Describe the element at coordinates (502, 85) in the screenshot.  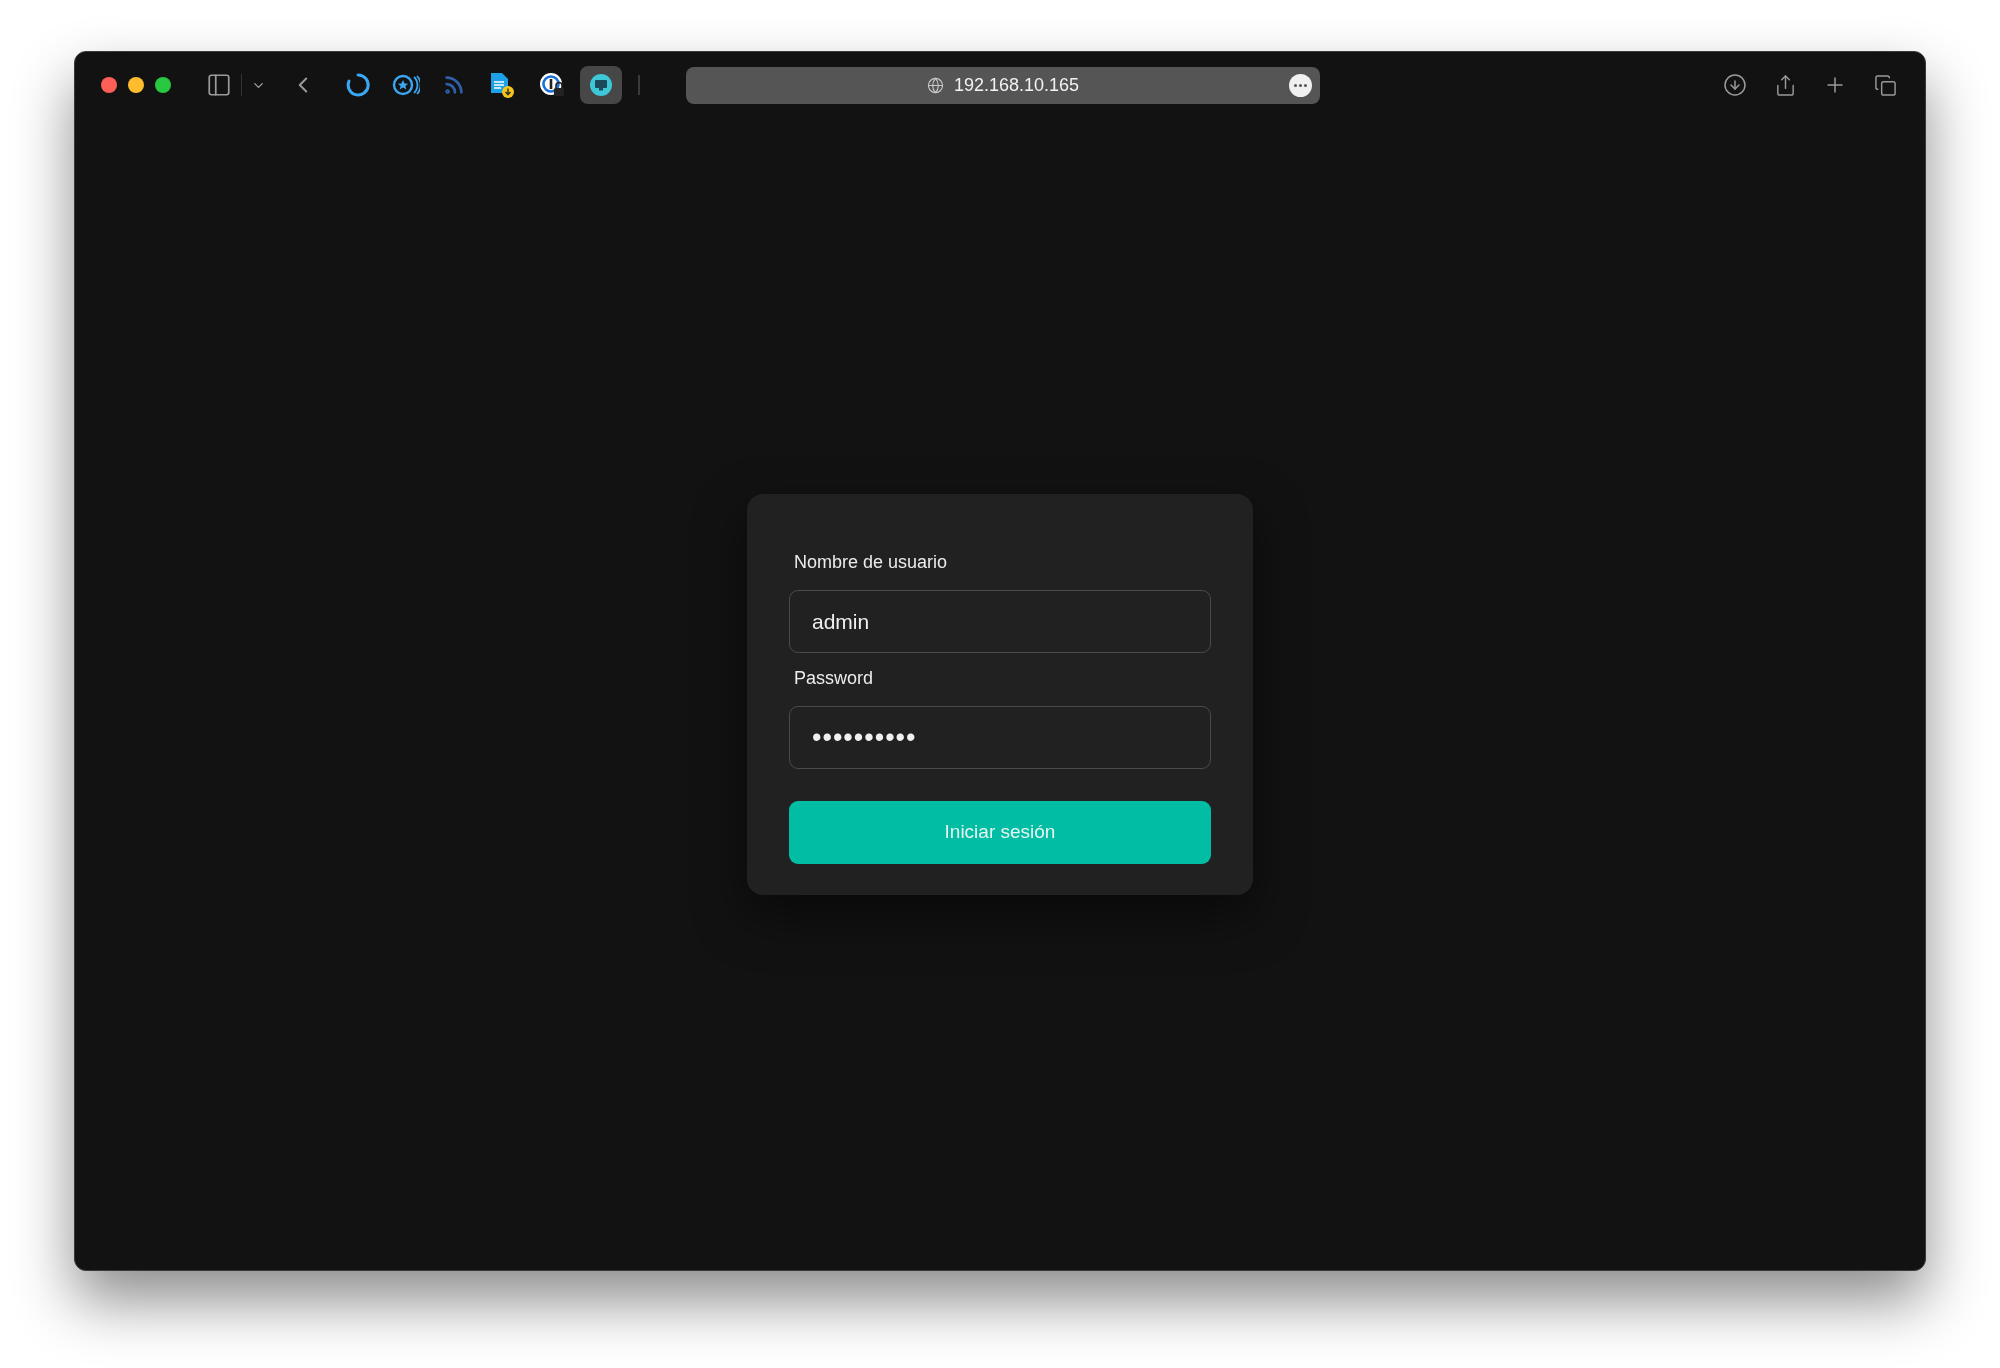
I see `document-download-icon` at that location.